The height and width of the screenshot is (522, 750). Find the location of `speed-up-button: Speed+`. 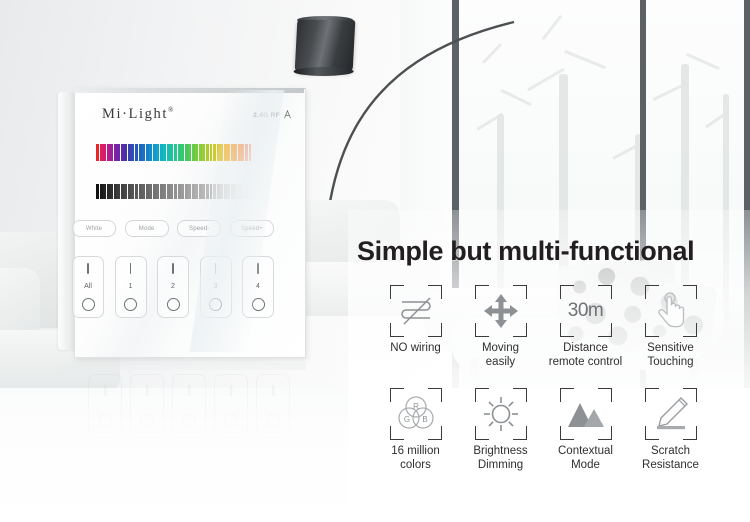

speed-up-button: Speed+ is located at coordinates (251, 228).